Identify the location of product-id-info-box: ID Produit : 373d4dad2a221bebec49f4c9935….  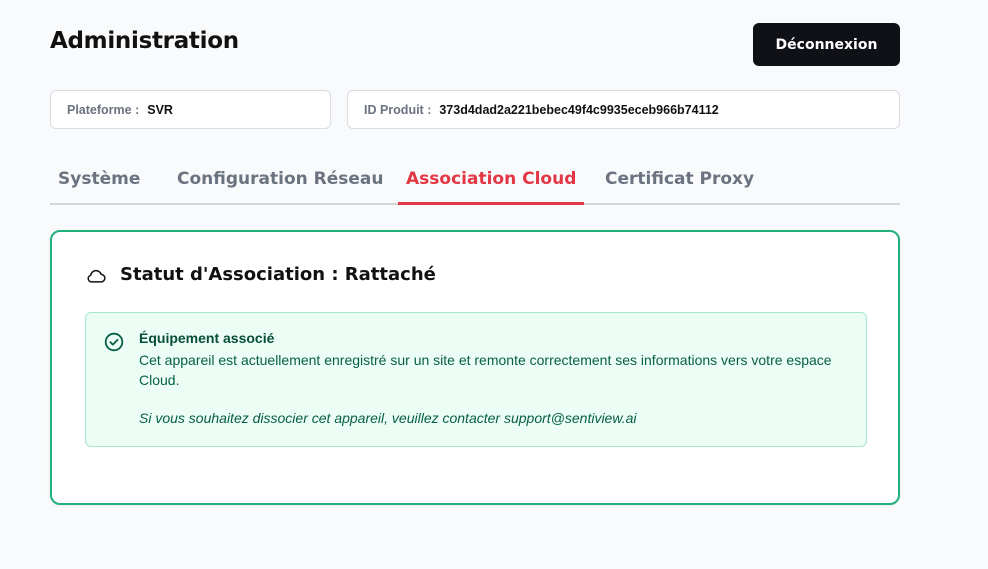
(623, 109).